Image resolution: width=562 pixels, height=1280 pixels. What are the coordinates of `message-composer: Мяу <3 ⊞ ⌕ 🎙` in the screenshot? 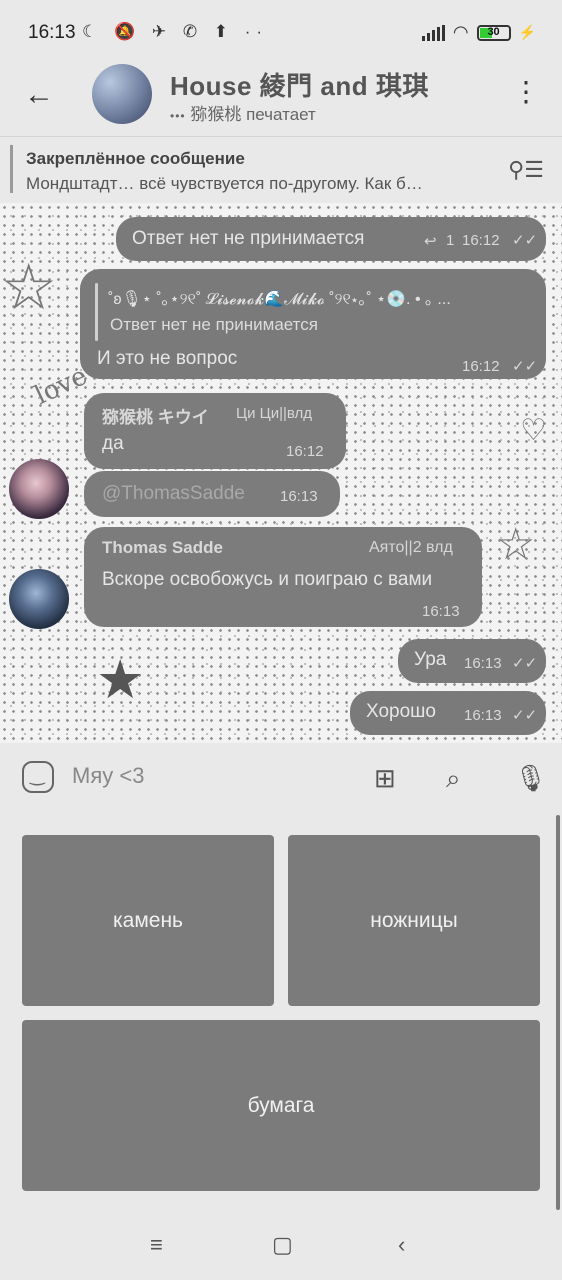 It's located at (281, 779).